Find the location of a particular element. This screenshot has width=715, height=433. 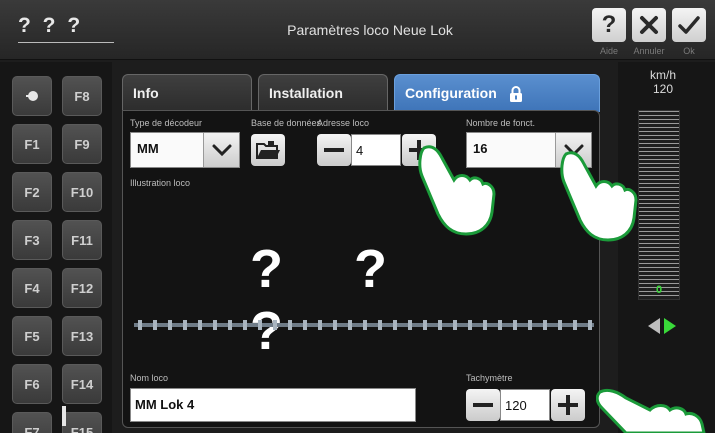

loco-name-label: Nom loco is located at coordinates (149, 378).